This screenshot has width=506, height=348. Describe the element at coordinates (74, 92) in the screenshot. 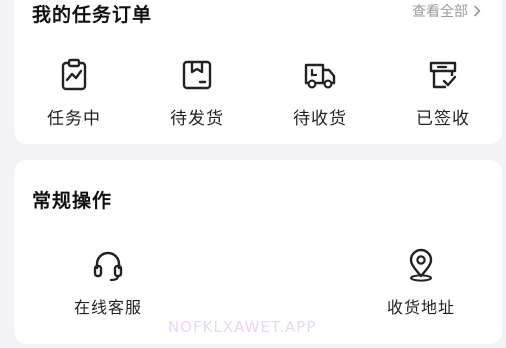

I see `order-status-in-progress: 任务中` at that location.